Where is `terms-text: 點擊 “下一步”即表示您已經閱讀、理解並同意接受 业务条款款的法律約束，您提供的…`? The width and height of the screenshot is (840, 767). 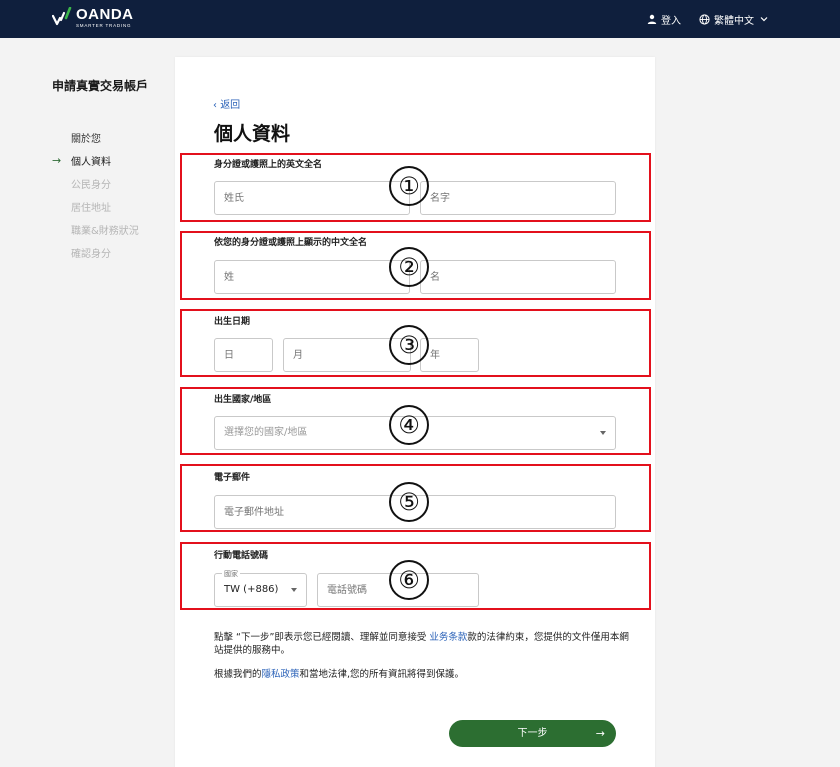
terms-text: 點擊 “下一步”即表示您已經閱讀、理解並同意接受 业务条款款的法律約束，您提供的… is located at coordinates (424, 644).